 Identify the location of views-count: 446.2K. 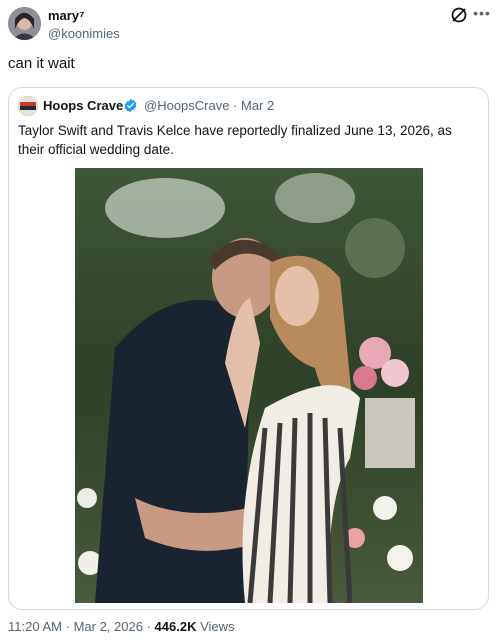
(176, 626).